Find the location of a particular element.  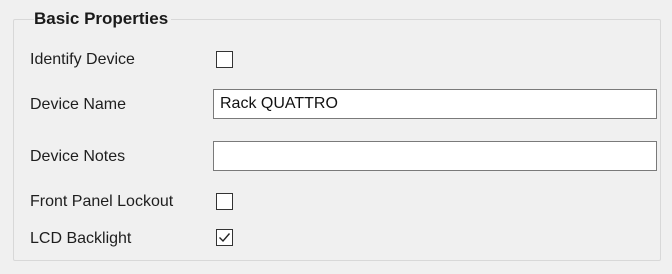

lcd-backlight-checkbox is located at coordinates (224, 237).